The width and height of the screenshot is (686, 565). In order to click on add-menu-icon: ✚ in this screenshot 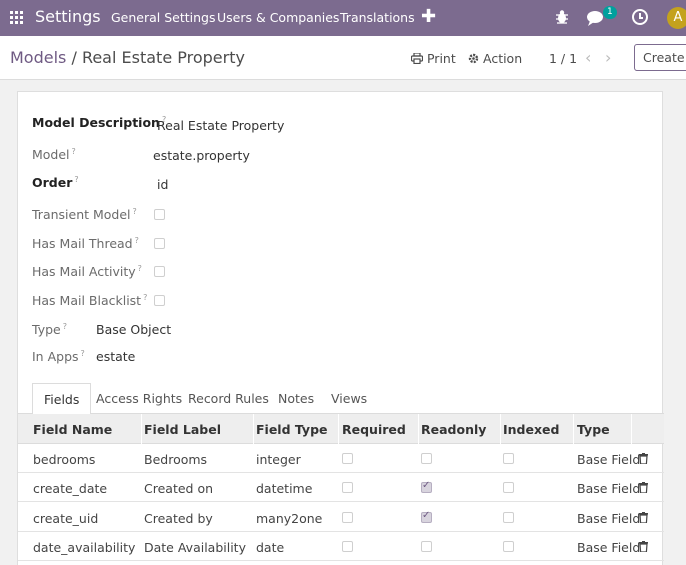, I will do `click(428, 16)`.